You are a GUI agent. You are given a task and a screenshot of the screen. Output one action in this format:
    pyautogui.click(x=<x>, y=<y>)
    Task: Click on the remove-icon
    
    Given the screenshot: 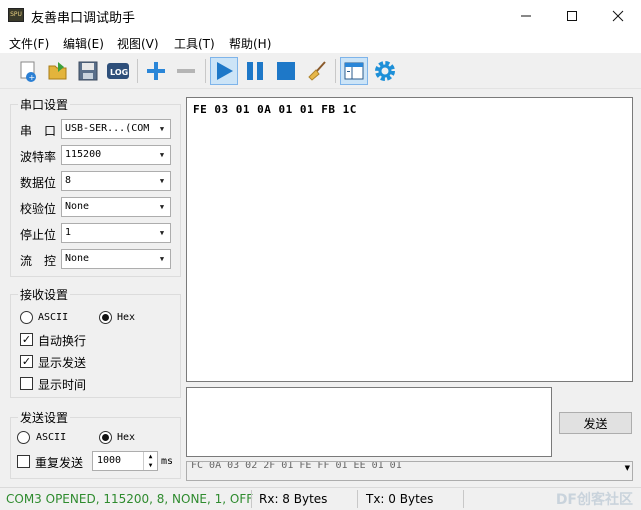 What is the action you would take?
    pyautogui.click(x=186, y=71)
    